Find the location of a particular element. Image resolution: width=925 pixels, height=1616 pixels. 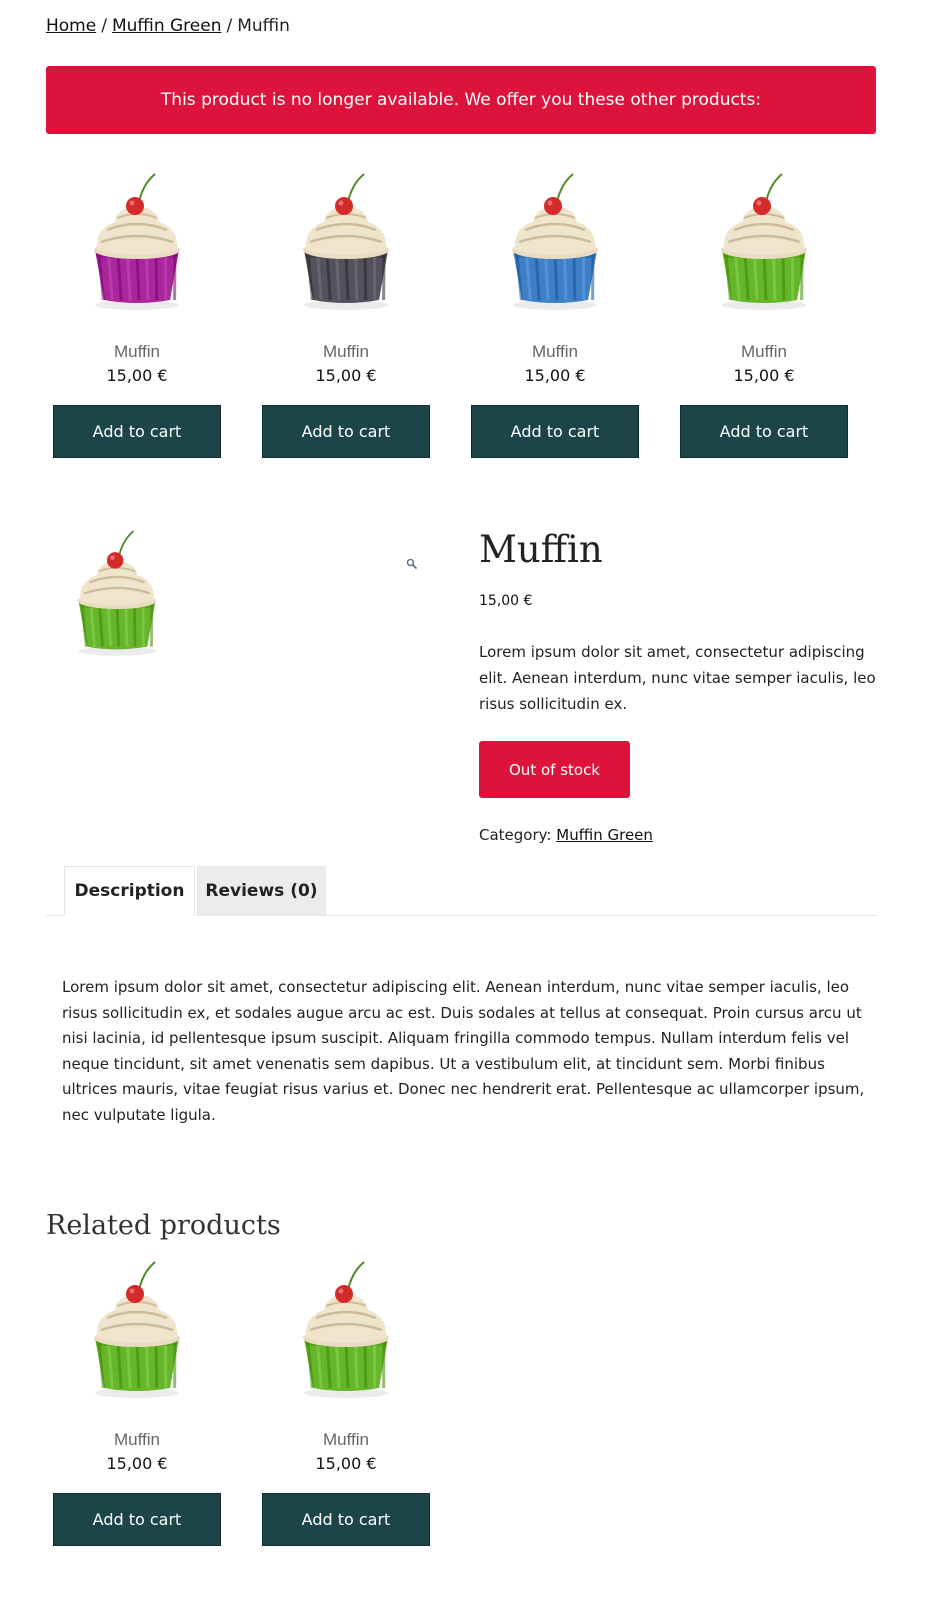

tab-reviews: Reviews (0) is located at coordinates (261, 891).